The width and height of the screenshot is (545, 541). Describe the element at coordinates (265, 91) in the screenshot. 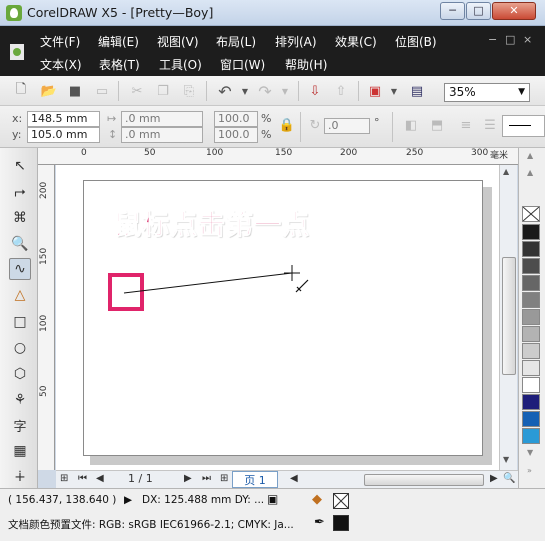

I see `redo-icon: ↷` at that location.